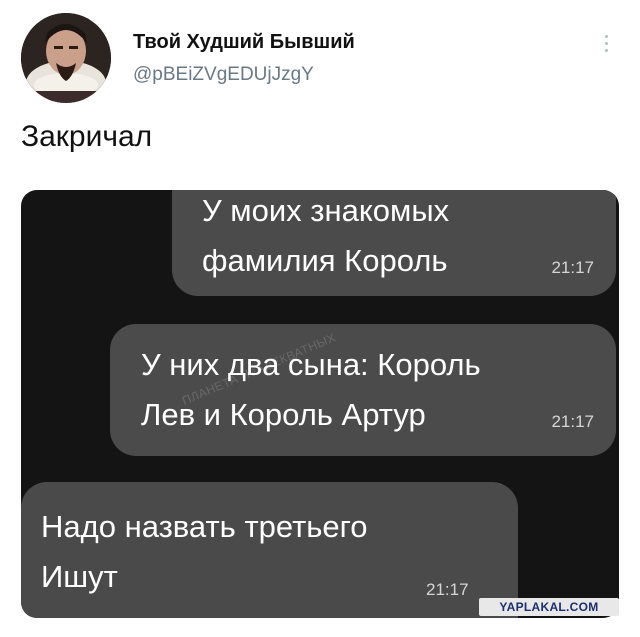  I want to click on message-line: Надо назвать третьего, so click(204, 526).